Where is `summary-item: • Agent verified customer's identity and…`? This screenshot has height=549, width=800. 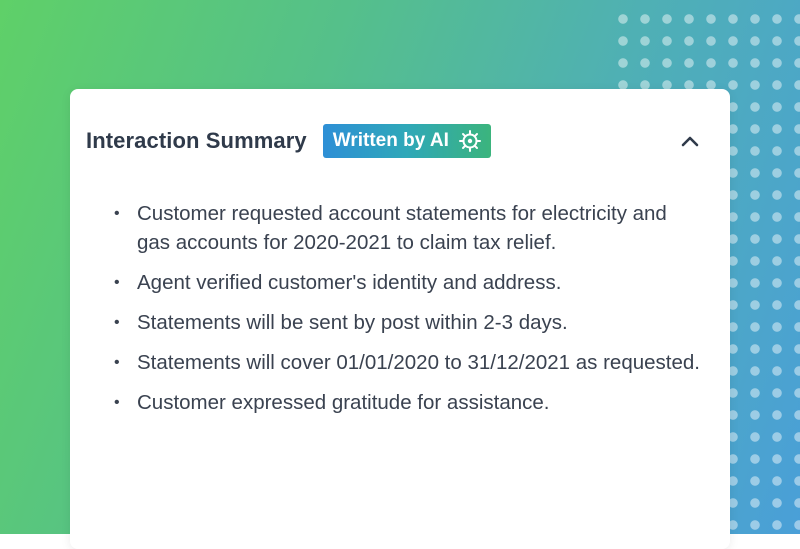 summary-item: • Agent verified customer's identity and… is located at coordinates (407, 282).